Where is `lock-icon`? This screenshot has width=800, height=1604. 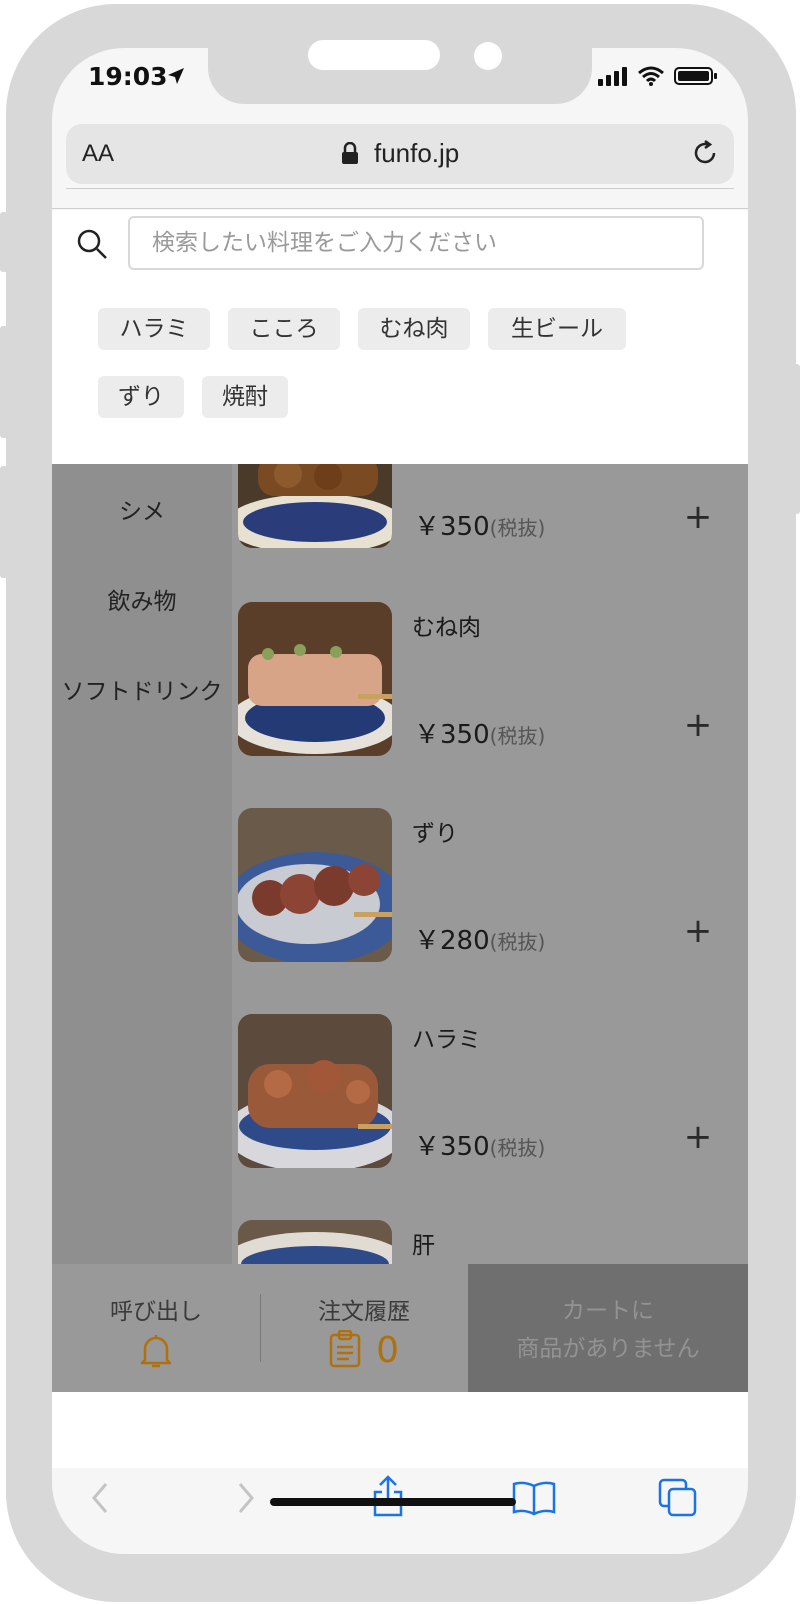 lock-icon is located at coordinates (357, 153).